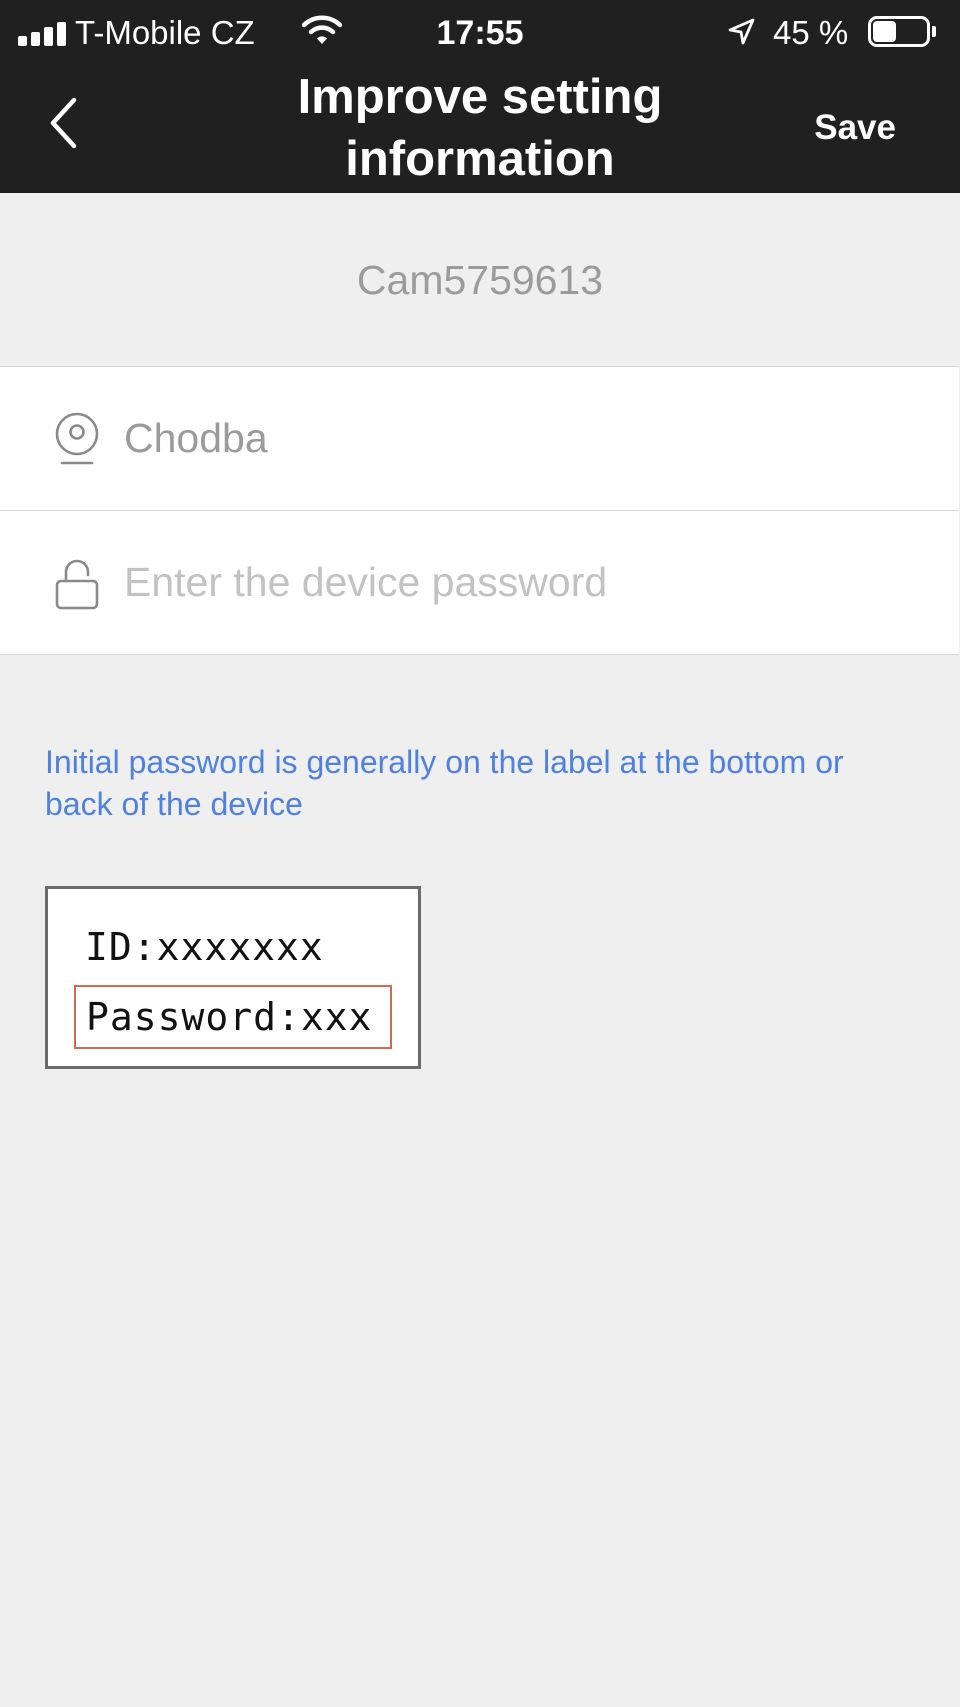 Image resolution: width=960 pixels, height=1707 pixels. What do you see at coordinates (811, 32) in the screenshot?
I see `battery-percentage: 45 %` at bounding box center [811, 32].